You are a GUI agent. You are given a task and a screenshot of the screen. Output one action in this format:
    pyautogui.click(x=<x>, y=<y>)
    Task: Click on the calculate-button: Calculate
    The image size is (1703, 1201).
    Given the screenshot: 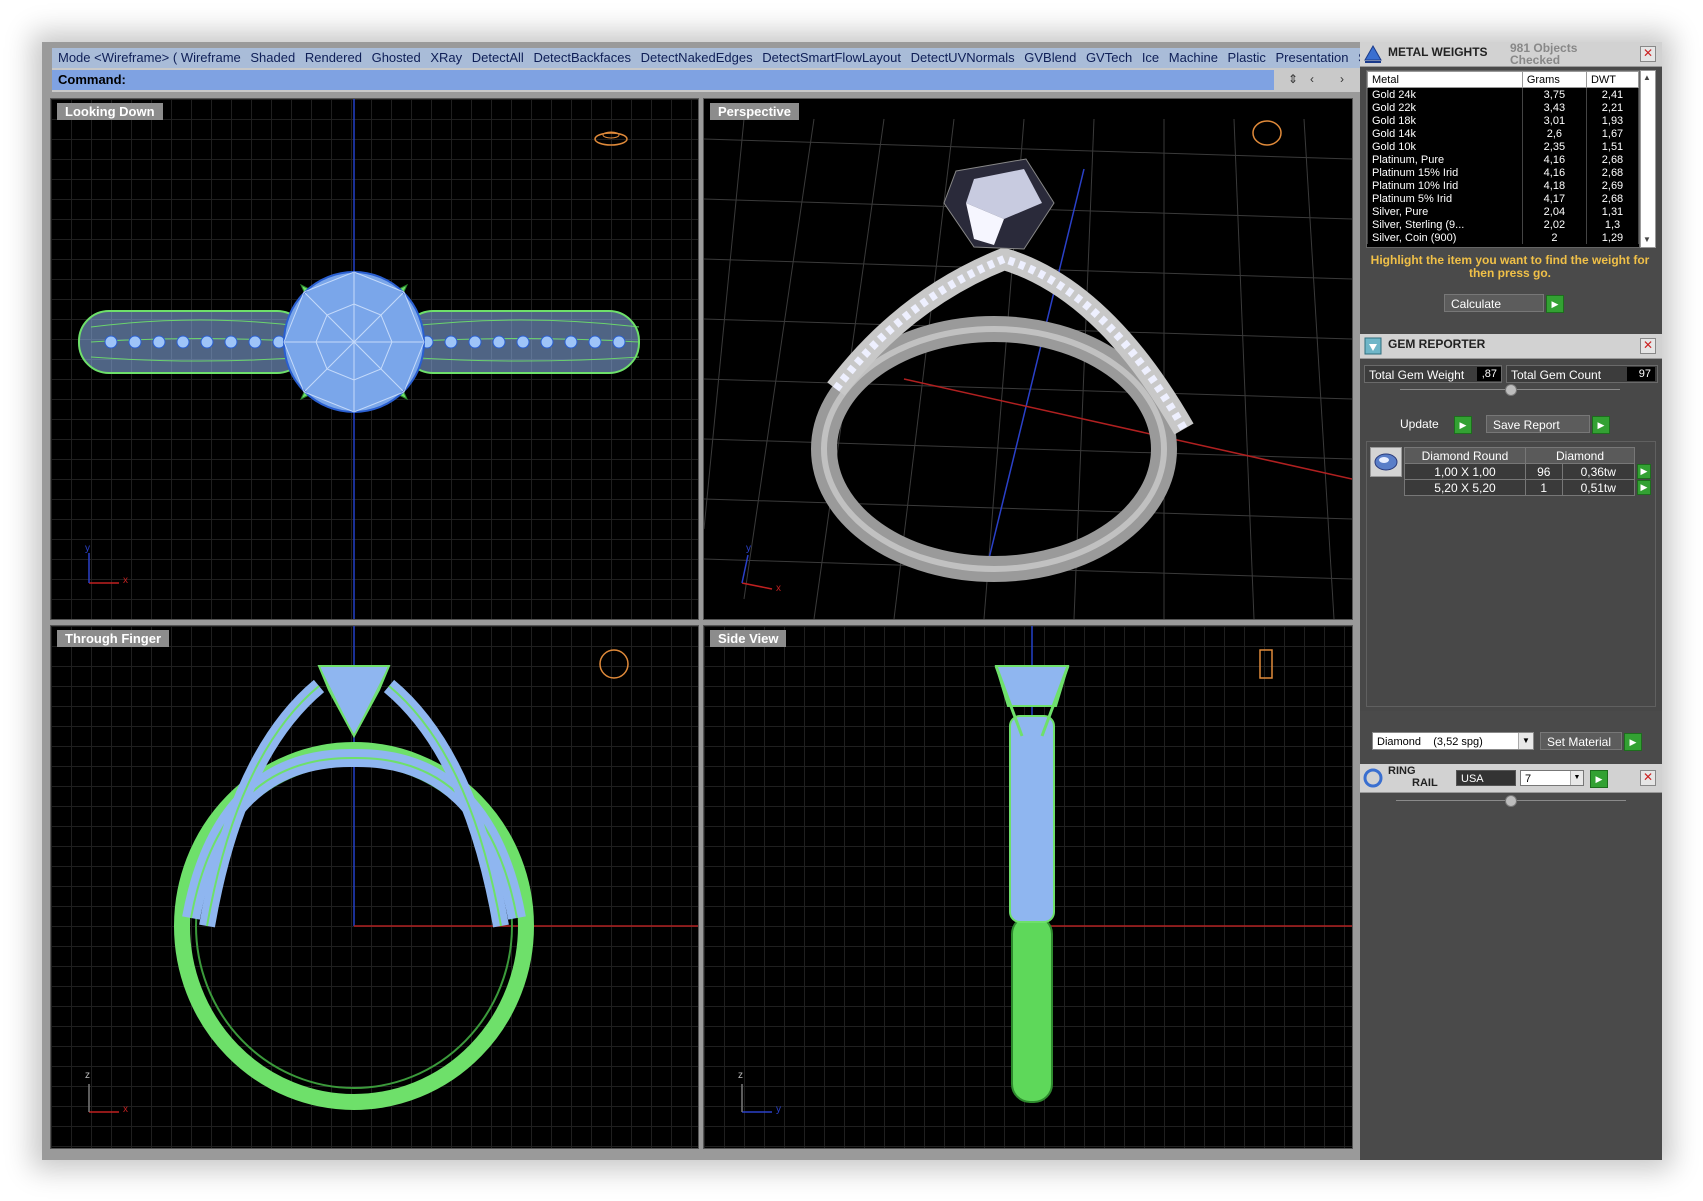 What is the action you would take?
    pyautogui.click(x=1494, y=303)
    